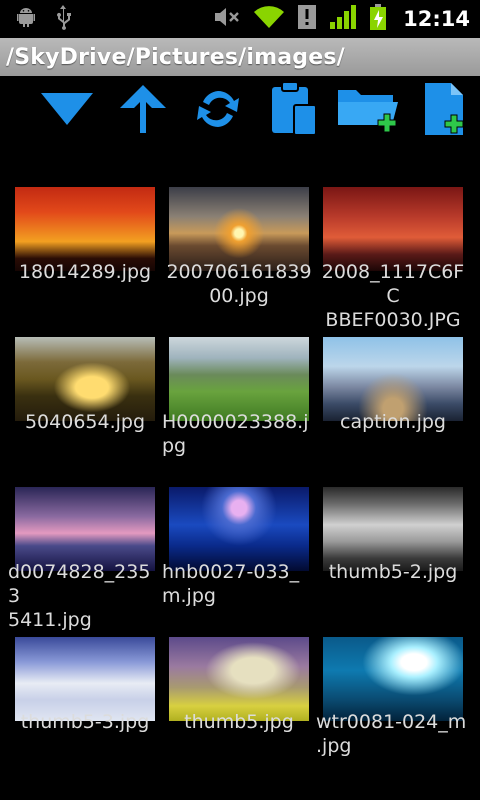 The image size is (480, 800). I want to click on refresh-icon, so click(218, 111).